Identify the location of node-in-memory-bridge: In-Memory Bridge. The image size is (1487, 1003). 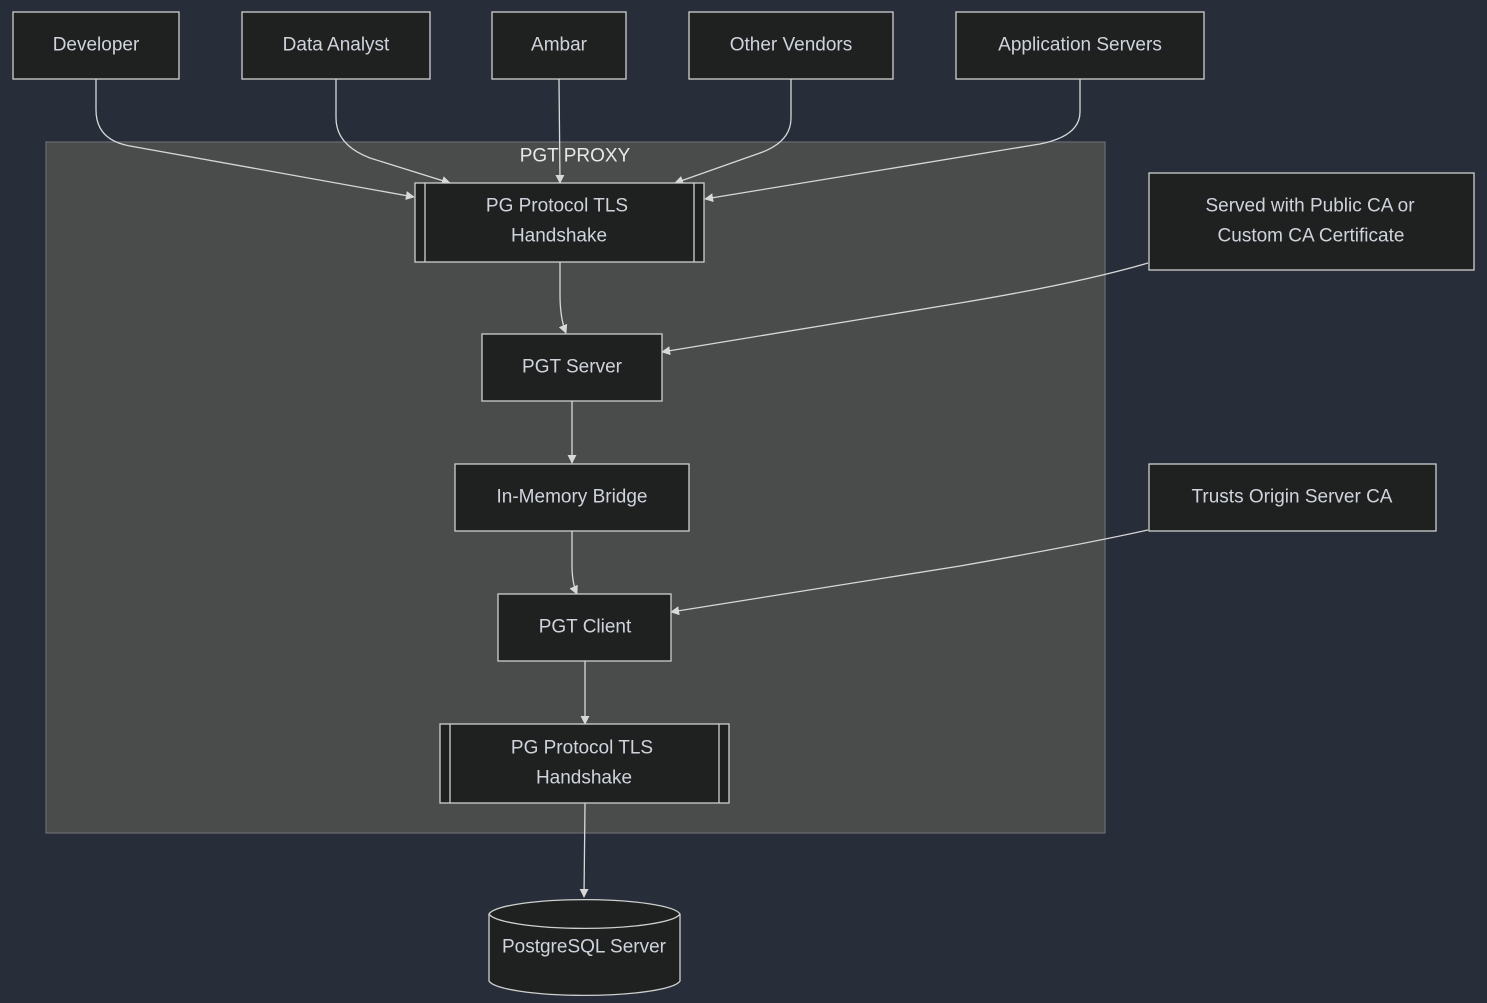
(572, 497).